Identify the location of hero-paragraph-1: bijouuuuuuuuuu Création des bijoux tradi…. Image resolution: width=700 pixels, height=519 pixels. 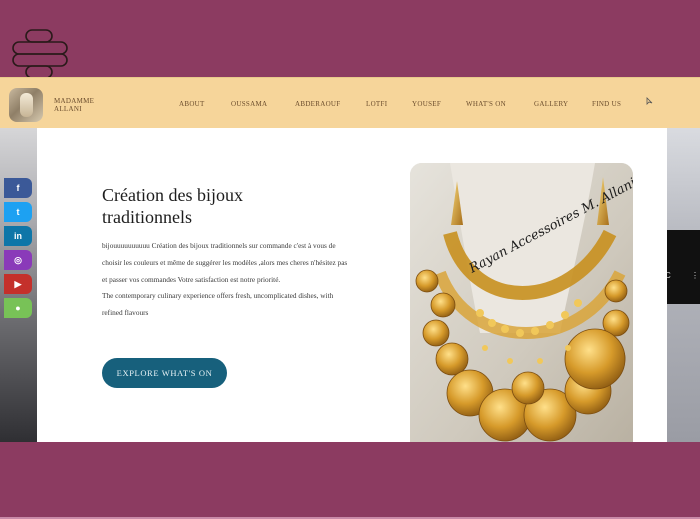
(225, 262).